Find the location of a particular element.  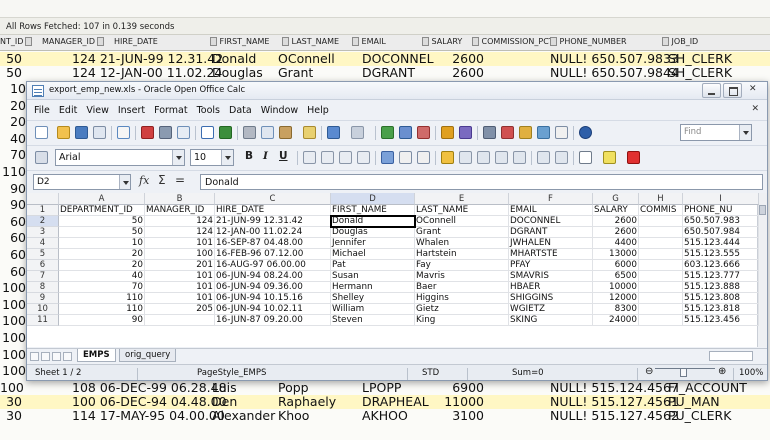

menu-view: View is located at coordinates (97, 110).